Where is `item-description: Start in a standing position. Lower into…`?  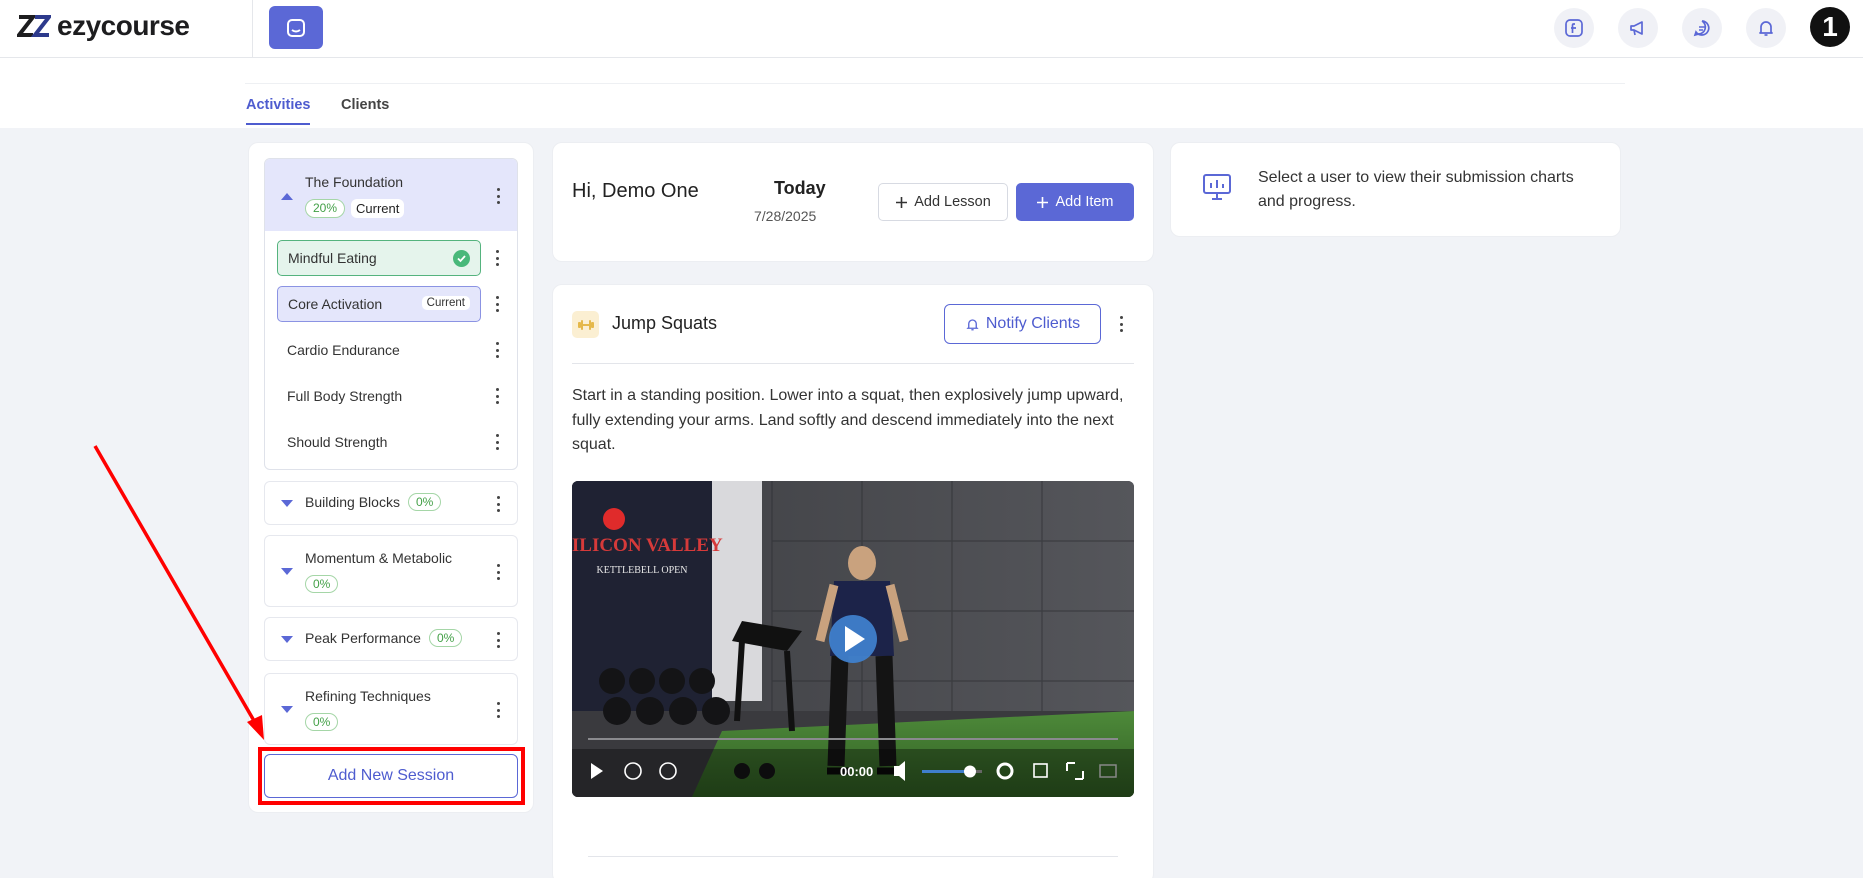 item-description: Start in a standing position. Lower into… is located at coordinates (848, 420).